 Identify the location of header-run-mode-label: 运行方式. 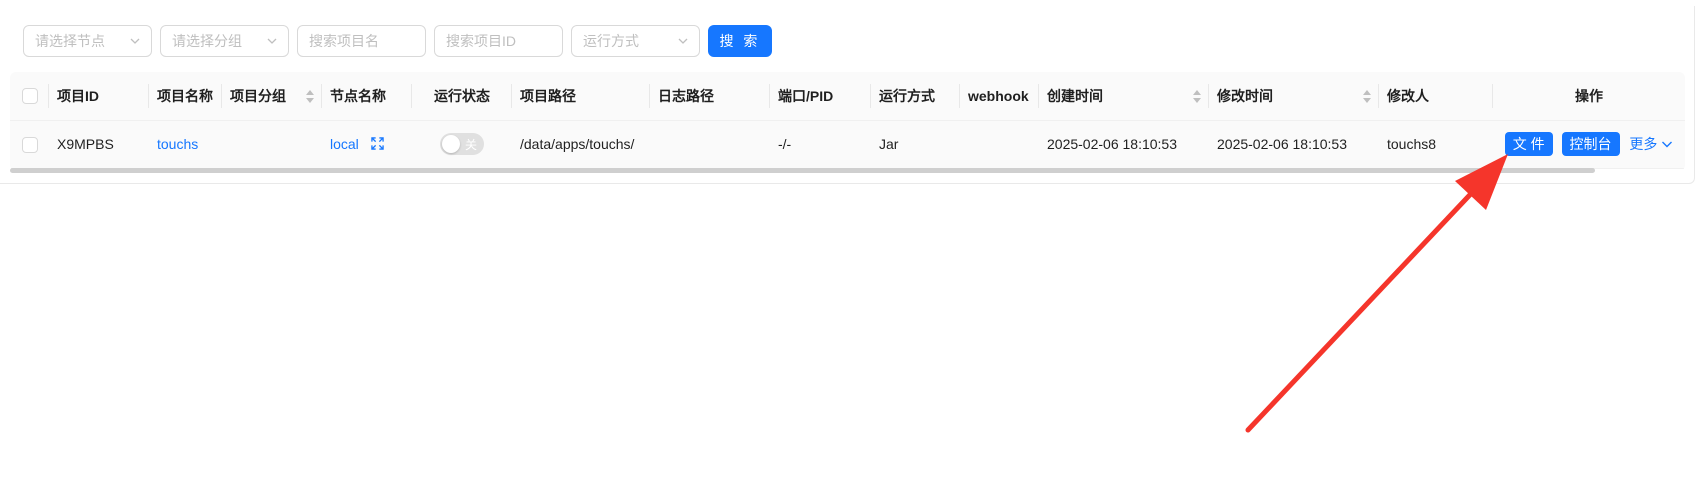
(907, 95).